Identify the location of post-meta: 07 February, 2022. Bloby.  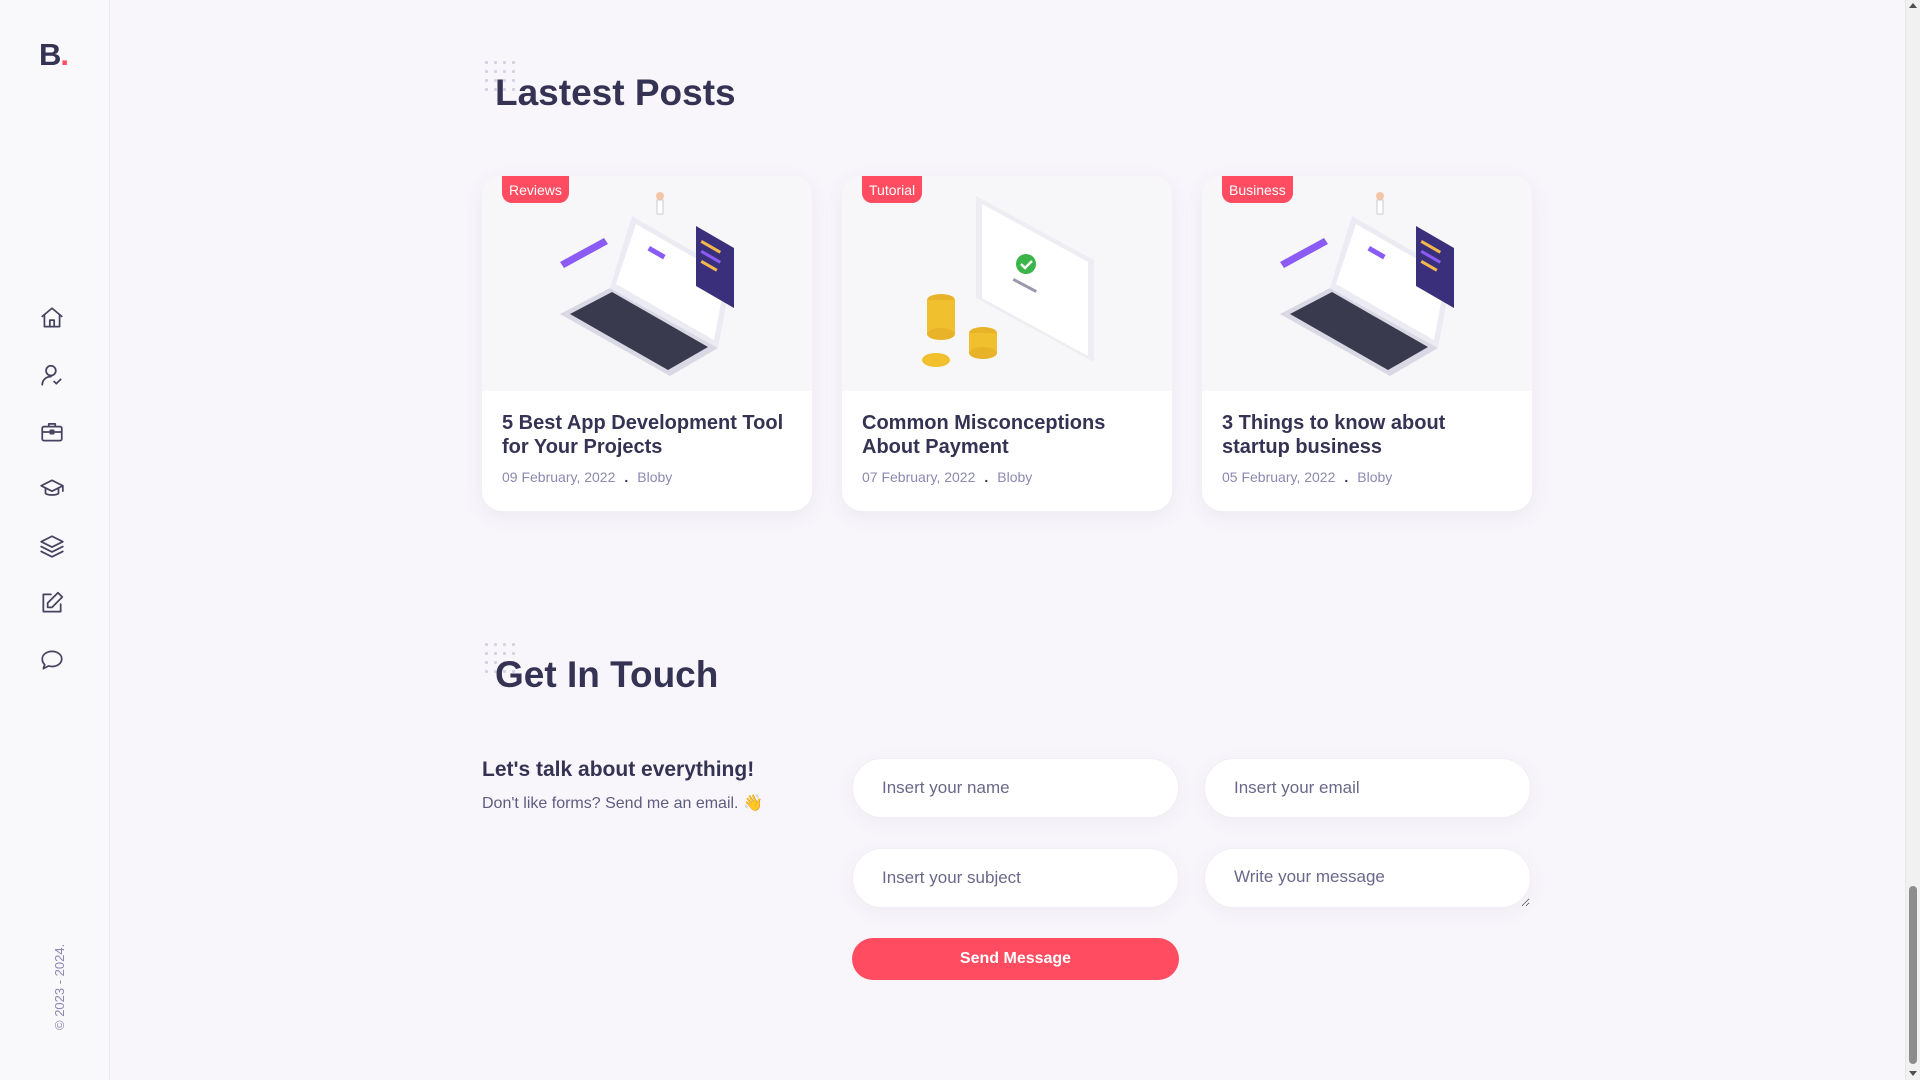
(1007, 477).